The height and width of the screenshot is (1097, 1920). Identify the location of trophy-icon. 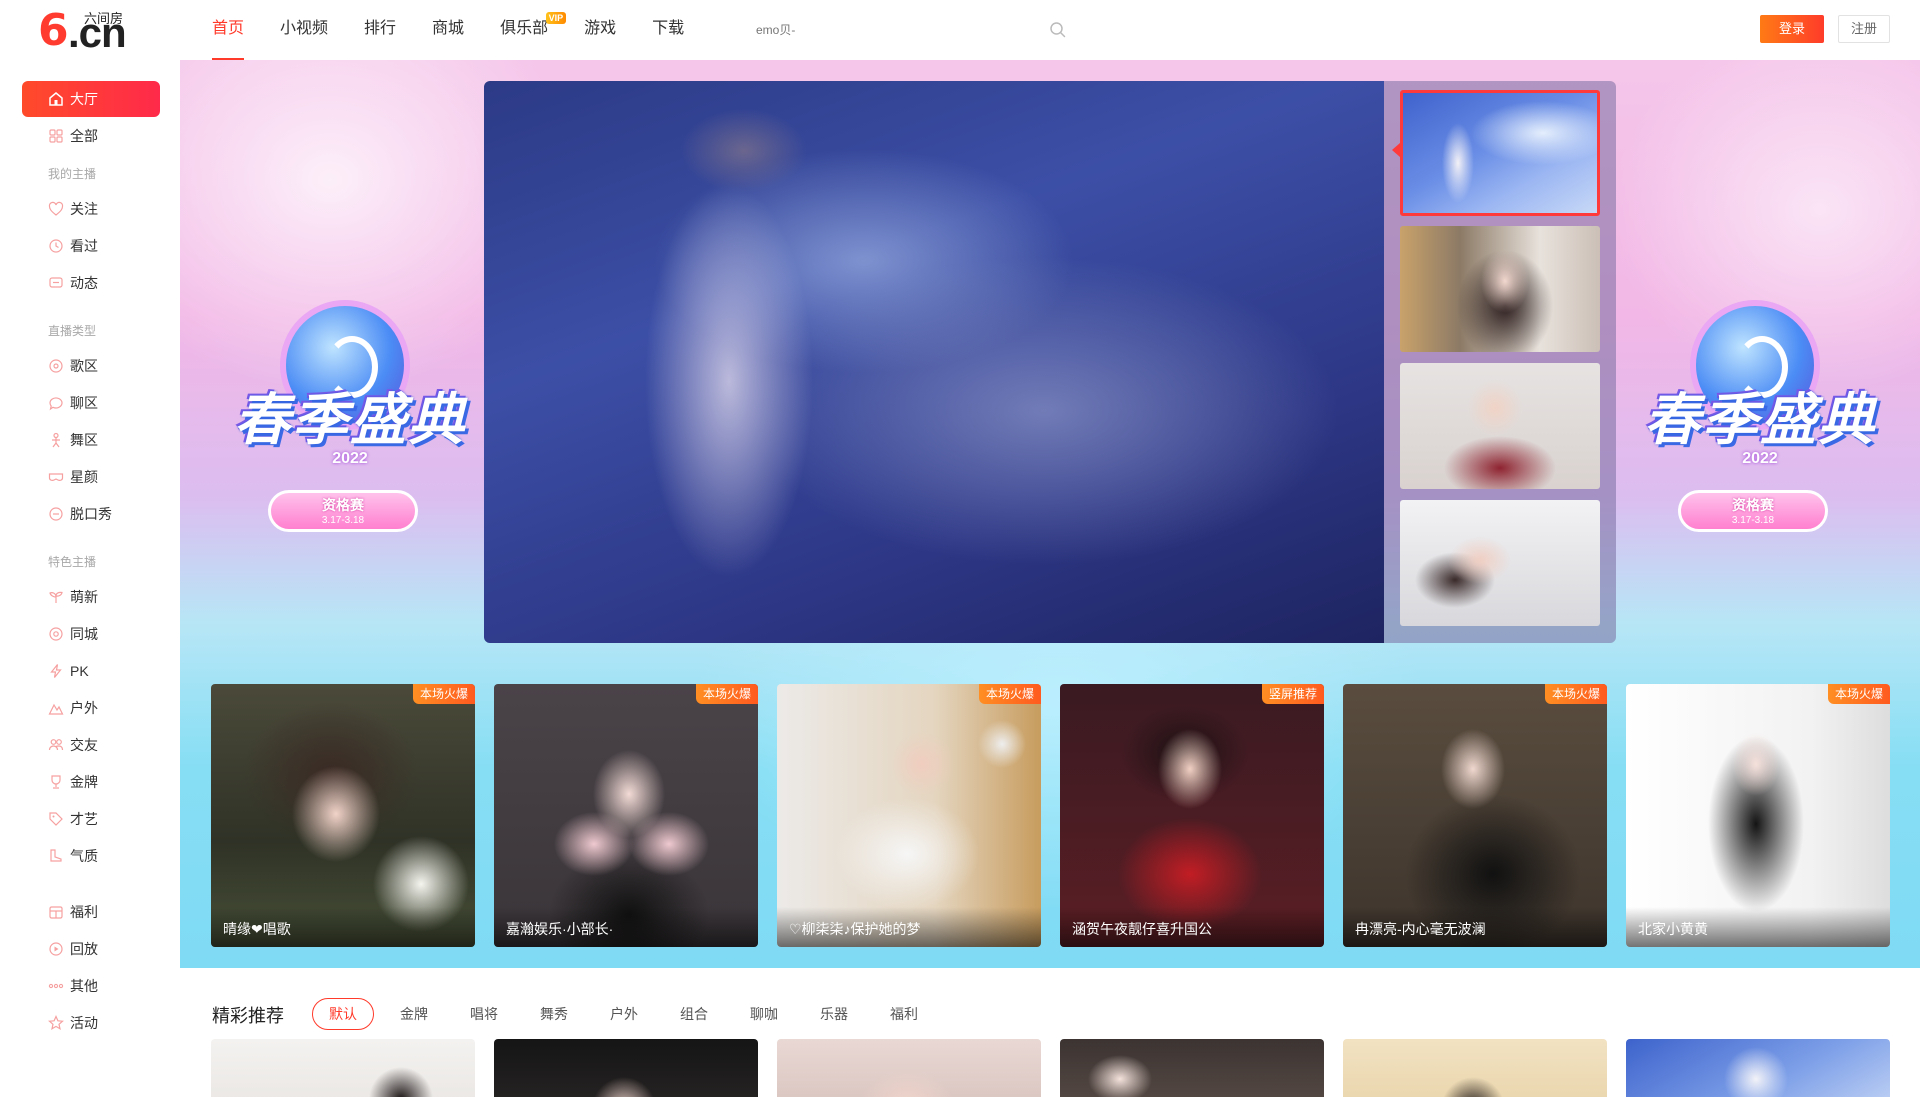
(56, 782).